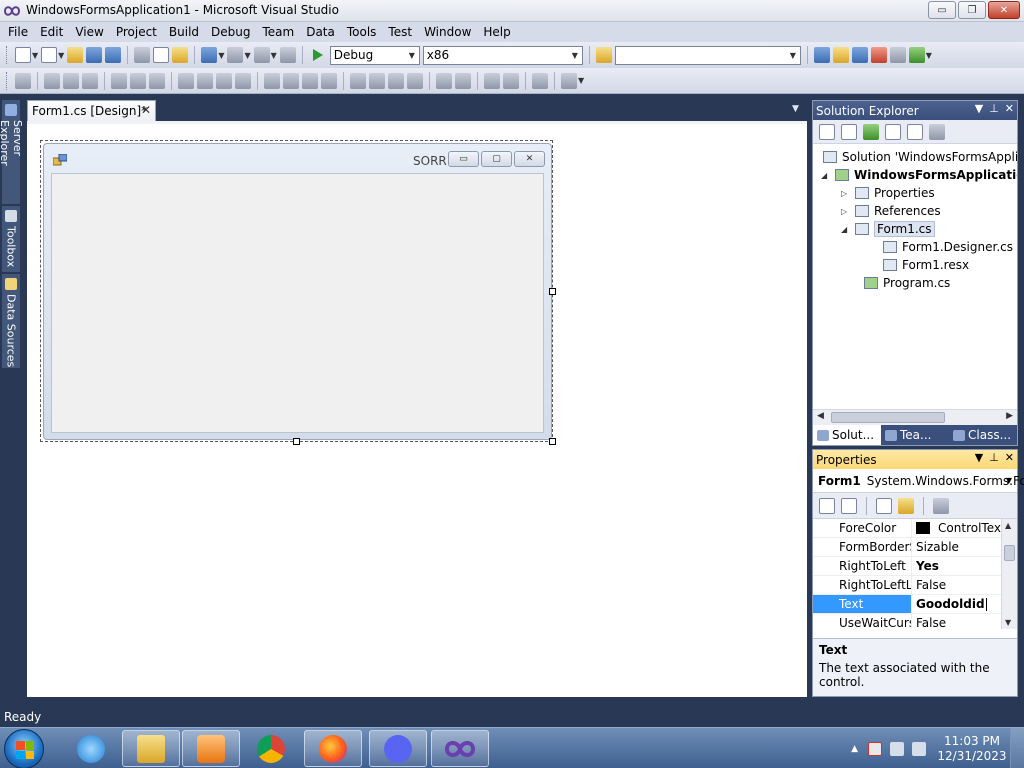 The width and height of the screenshot is (1024, 768). Describe the element at coordinates (1009, 108) in the screenshot. I see `close-panel-icon: ✕` at that location.